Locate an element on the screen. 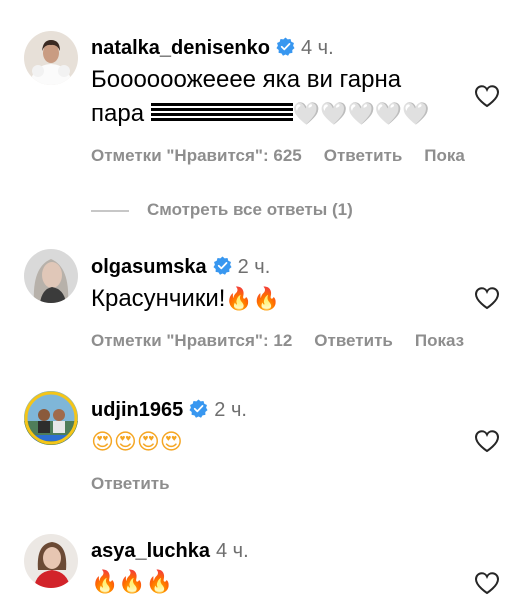 Image resolution: width=526 pixels, height=600 pixels. comment-text: Боооооожееее яка ви гарна is located at coordinates (246, 79).